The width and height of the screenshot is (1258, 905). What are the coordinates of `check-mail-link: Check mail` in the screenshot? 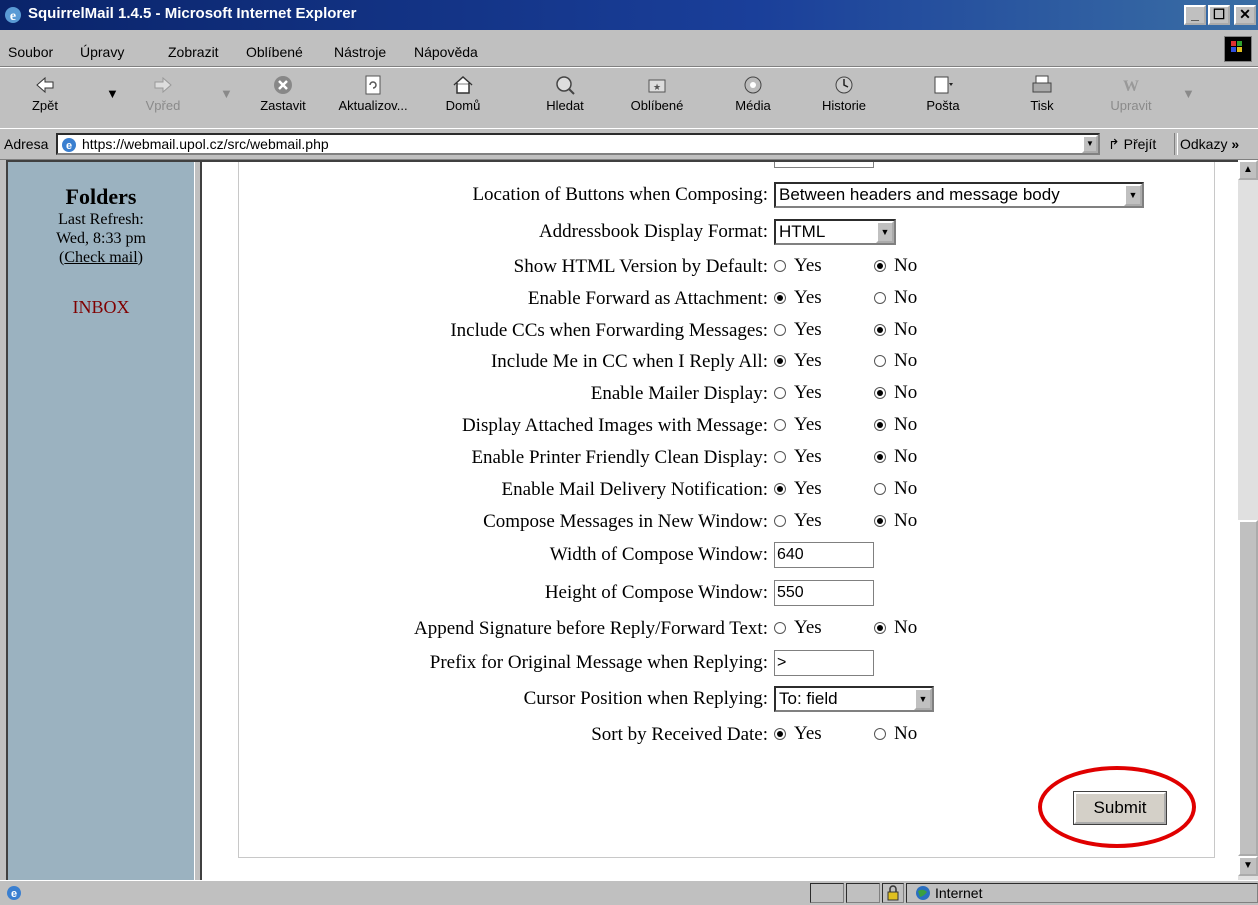 It's located at (100, 257).